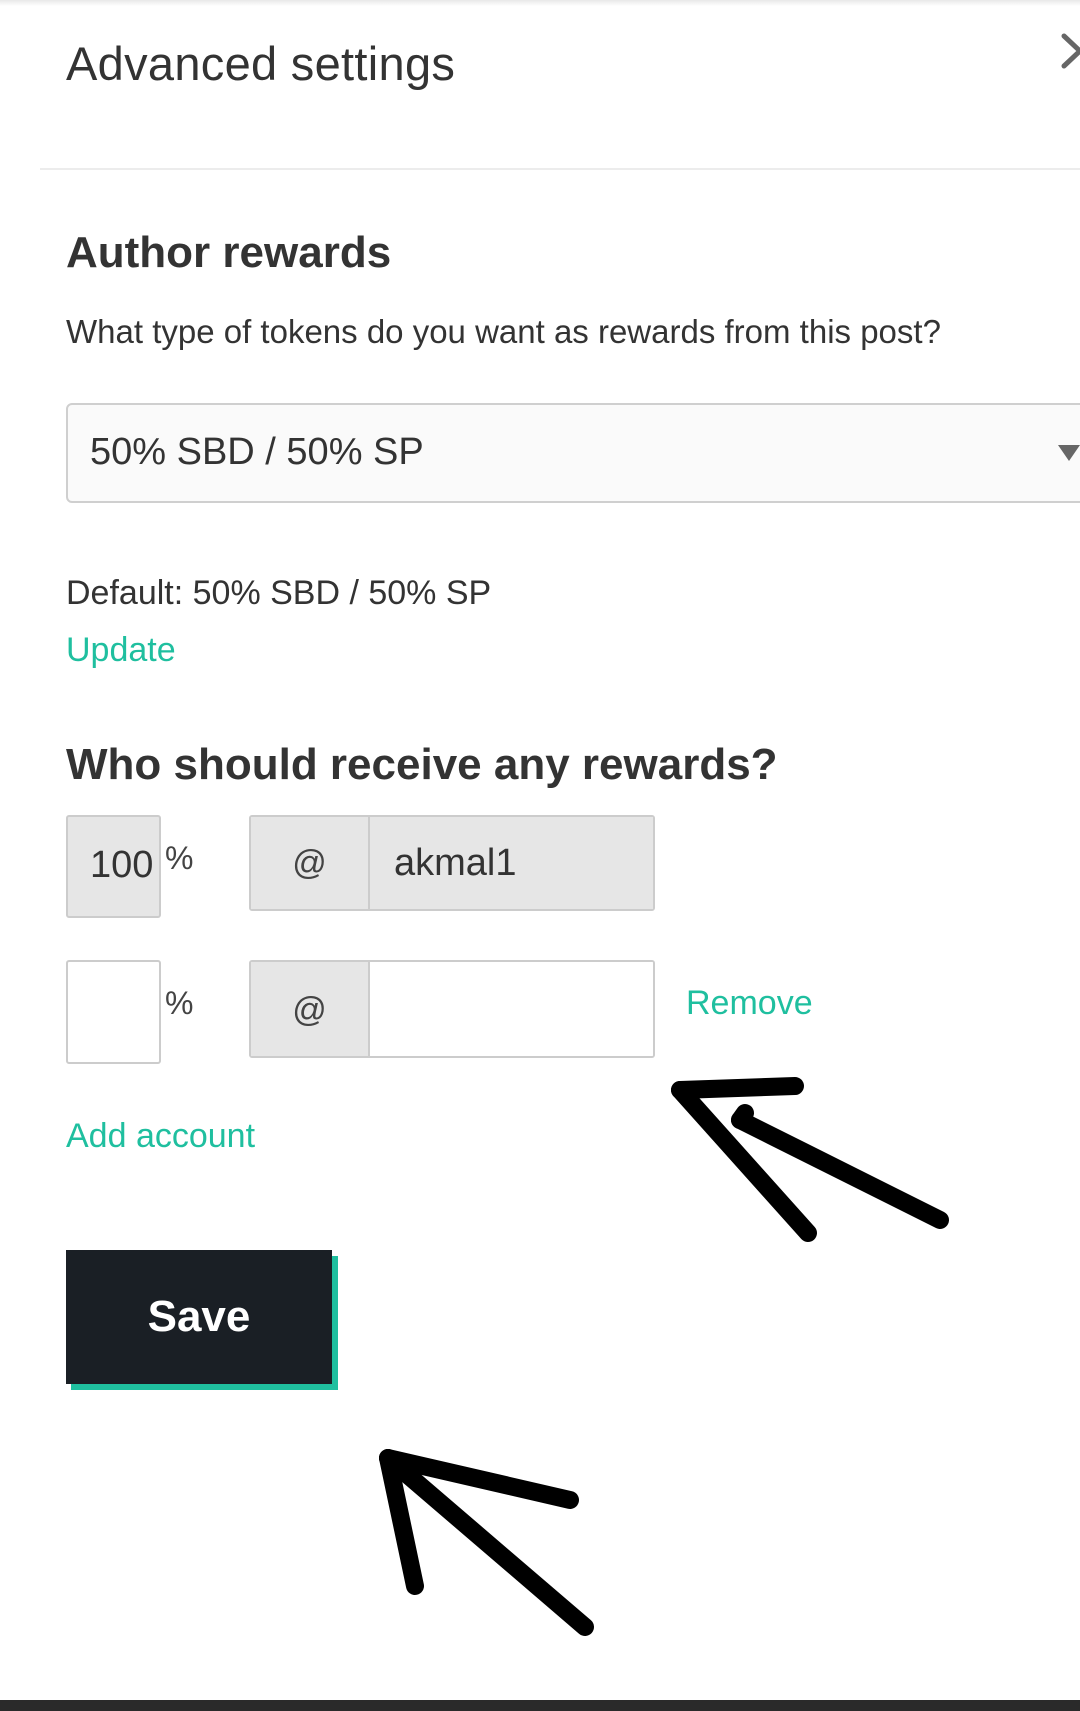 This screenshot has width=1080, height=1711. Describe the element at coordinates (1069, 49) in the screenshot. I see `close-icon` at that location.